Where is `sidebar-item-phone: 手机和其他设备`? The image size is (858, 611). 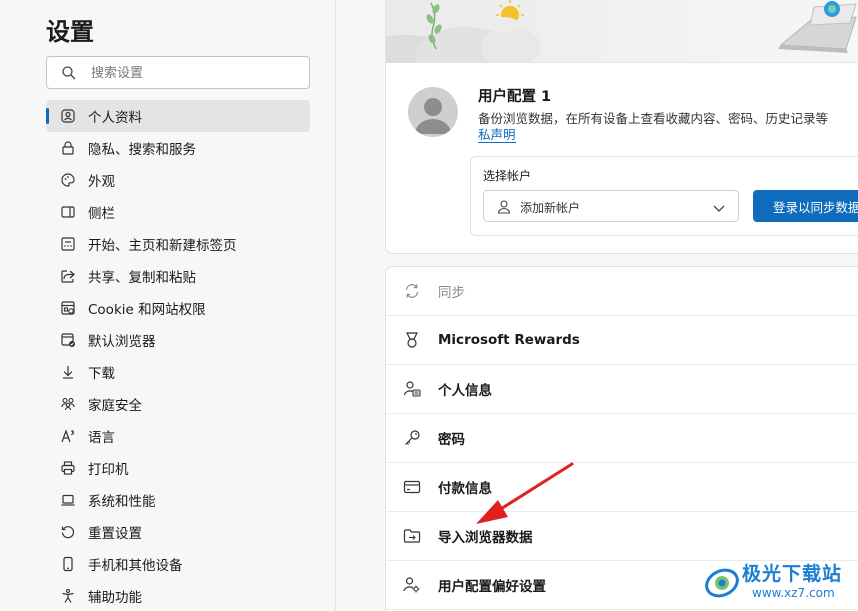 sidebar-item-phone: 手机和其他设备 is located at coordinates (178, 564).